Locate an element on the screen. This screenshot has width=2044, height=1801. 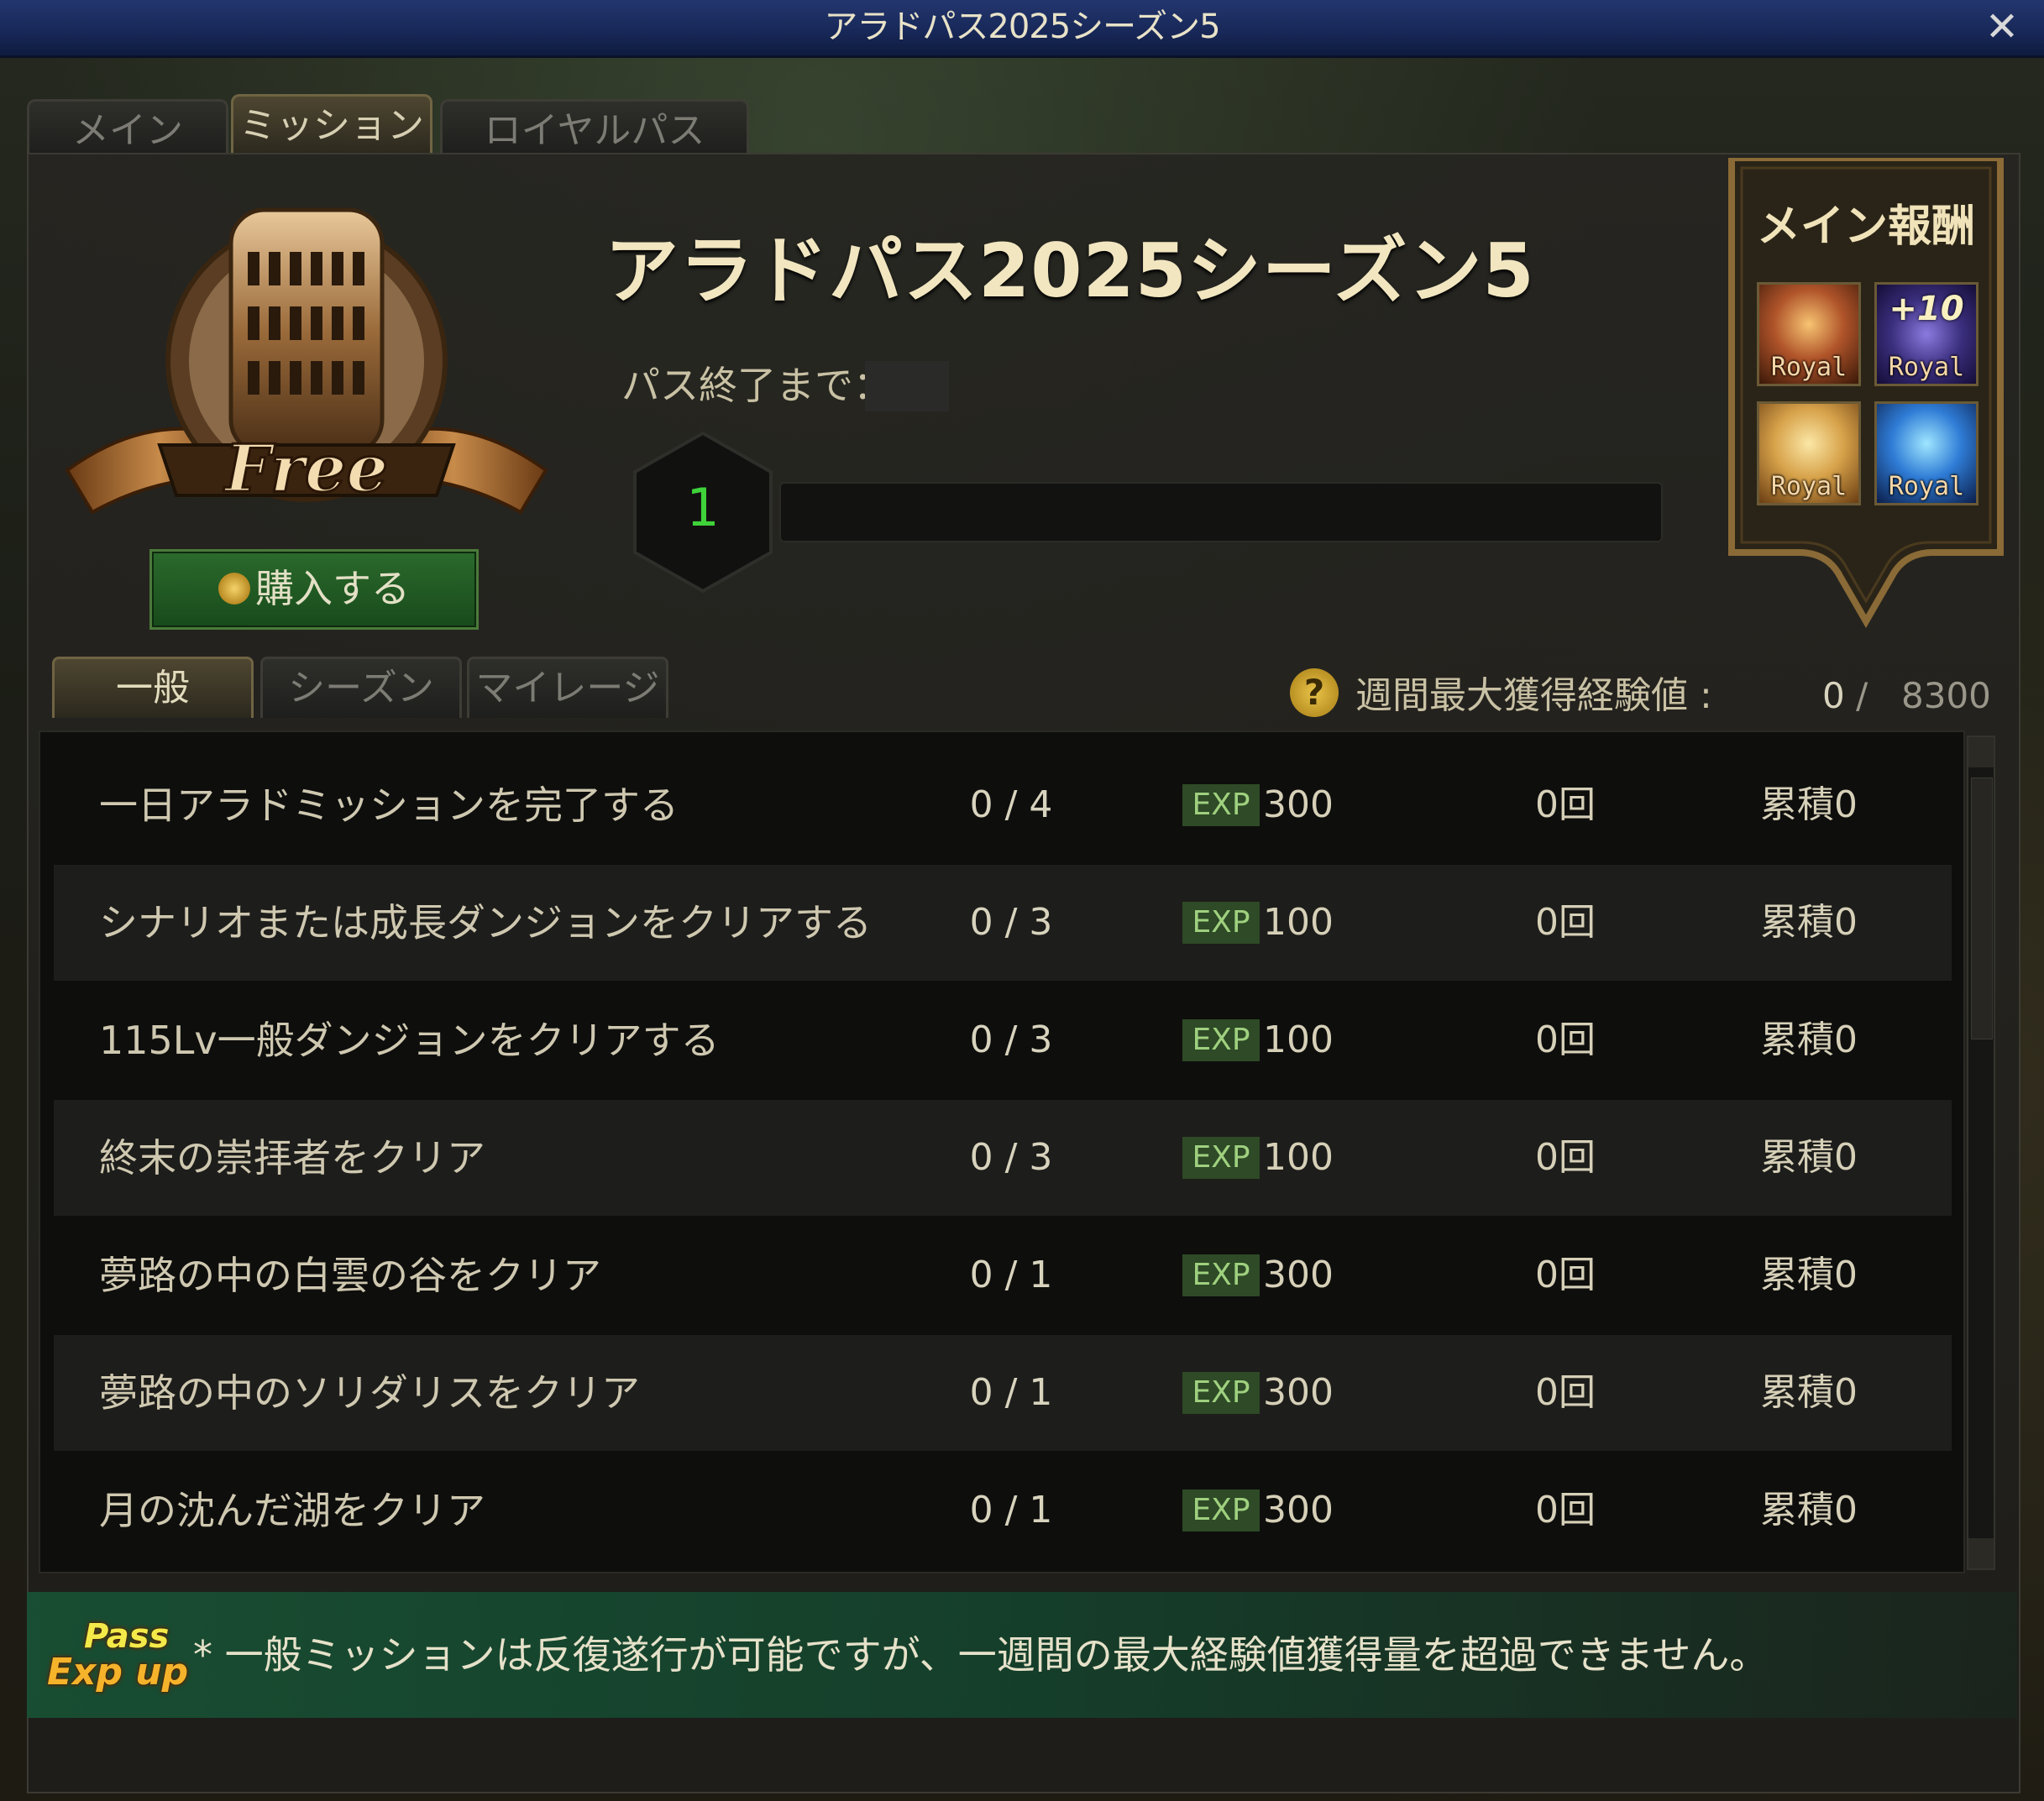
tab-season: シーズン is located at coordinates (361, 688).